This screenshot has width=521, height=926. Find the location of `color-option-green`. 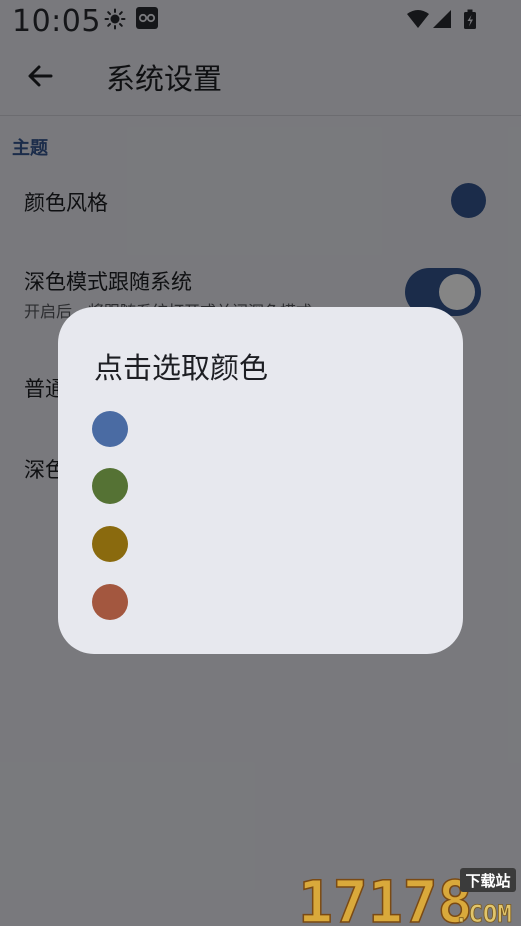

color-option-green is located at coordinates (110, 486).